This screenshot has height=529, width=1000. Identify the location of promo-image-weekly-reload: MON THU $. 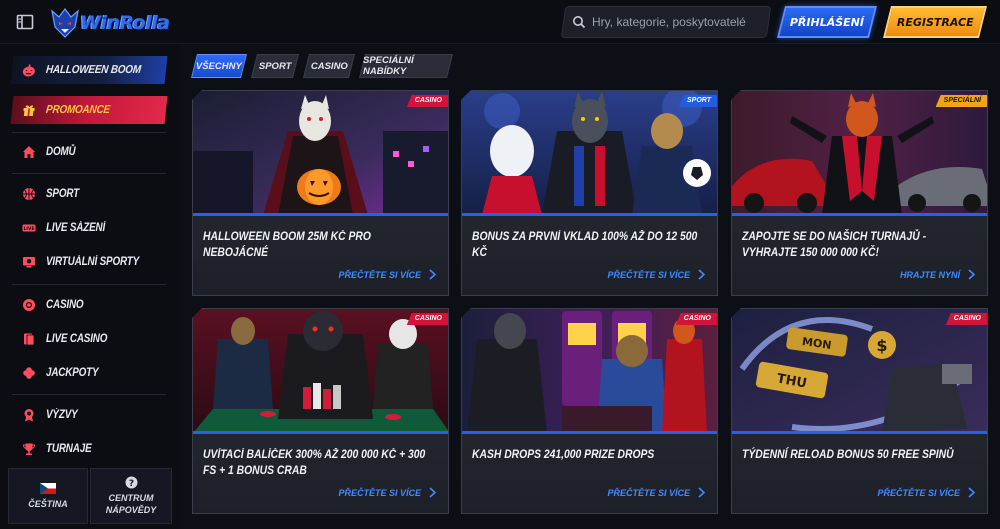
(859, 371).